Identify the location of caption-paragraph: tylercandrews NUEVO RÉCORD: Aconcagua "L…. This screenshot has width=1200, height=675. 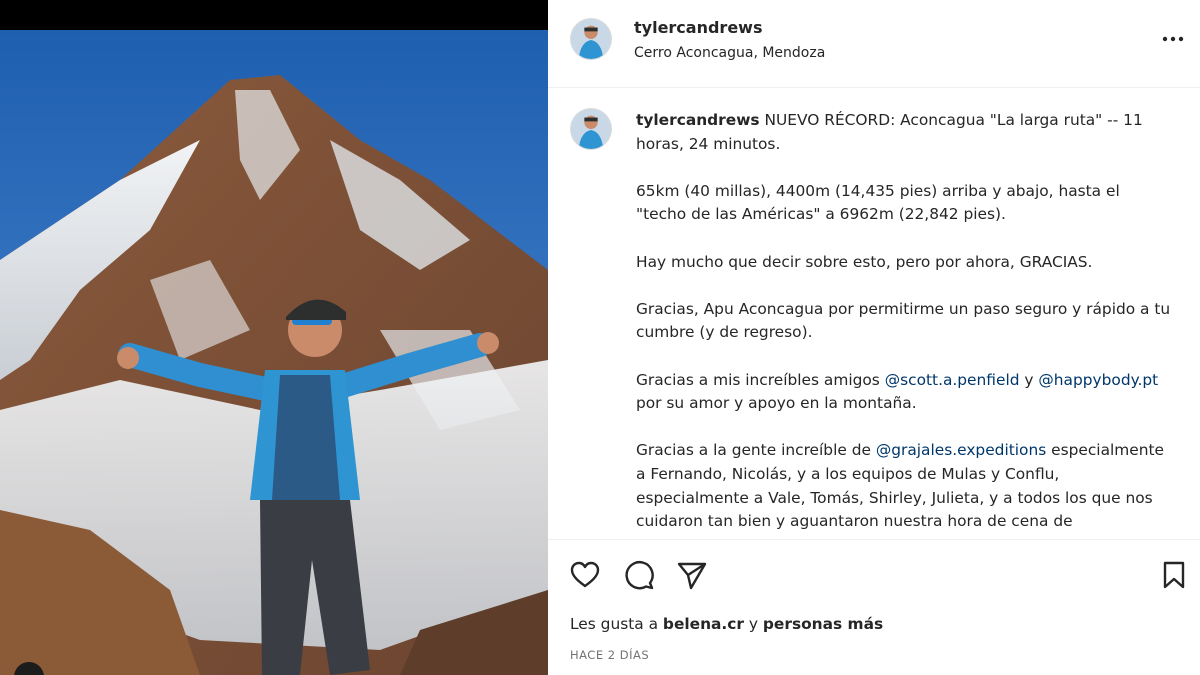
(904, 132).